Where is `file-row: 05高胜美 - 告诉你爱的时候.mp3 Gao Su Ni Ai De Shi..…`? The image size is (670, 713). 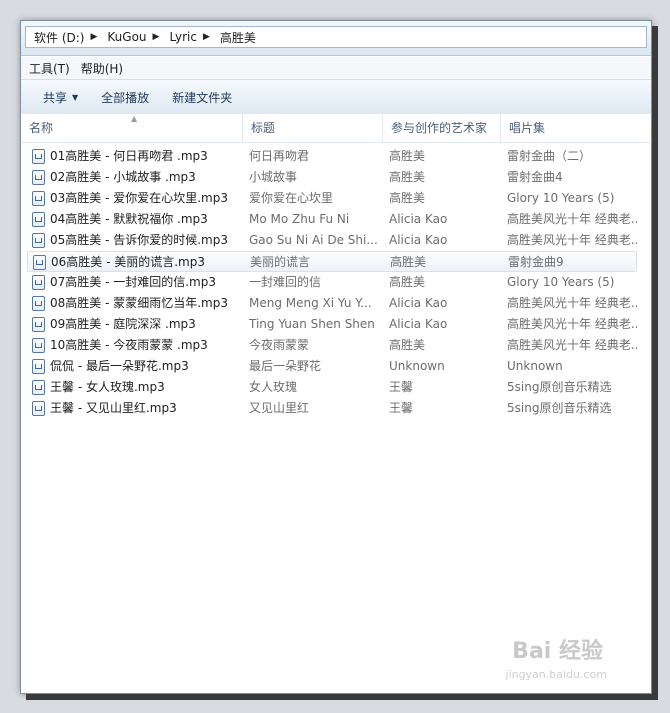 file-row: 05高胜美 - 告诉你爱的时候.mp3 Gao Su Ni Ai De Shi..… is located at coordinates (332, 240).